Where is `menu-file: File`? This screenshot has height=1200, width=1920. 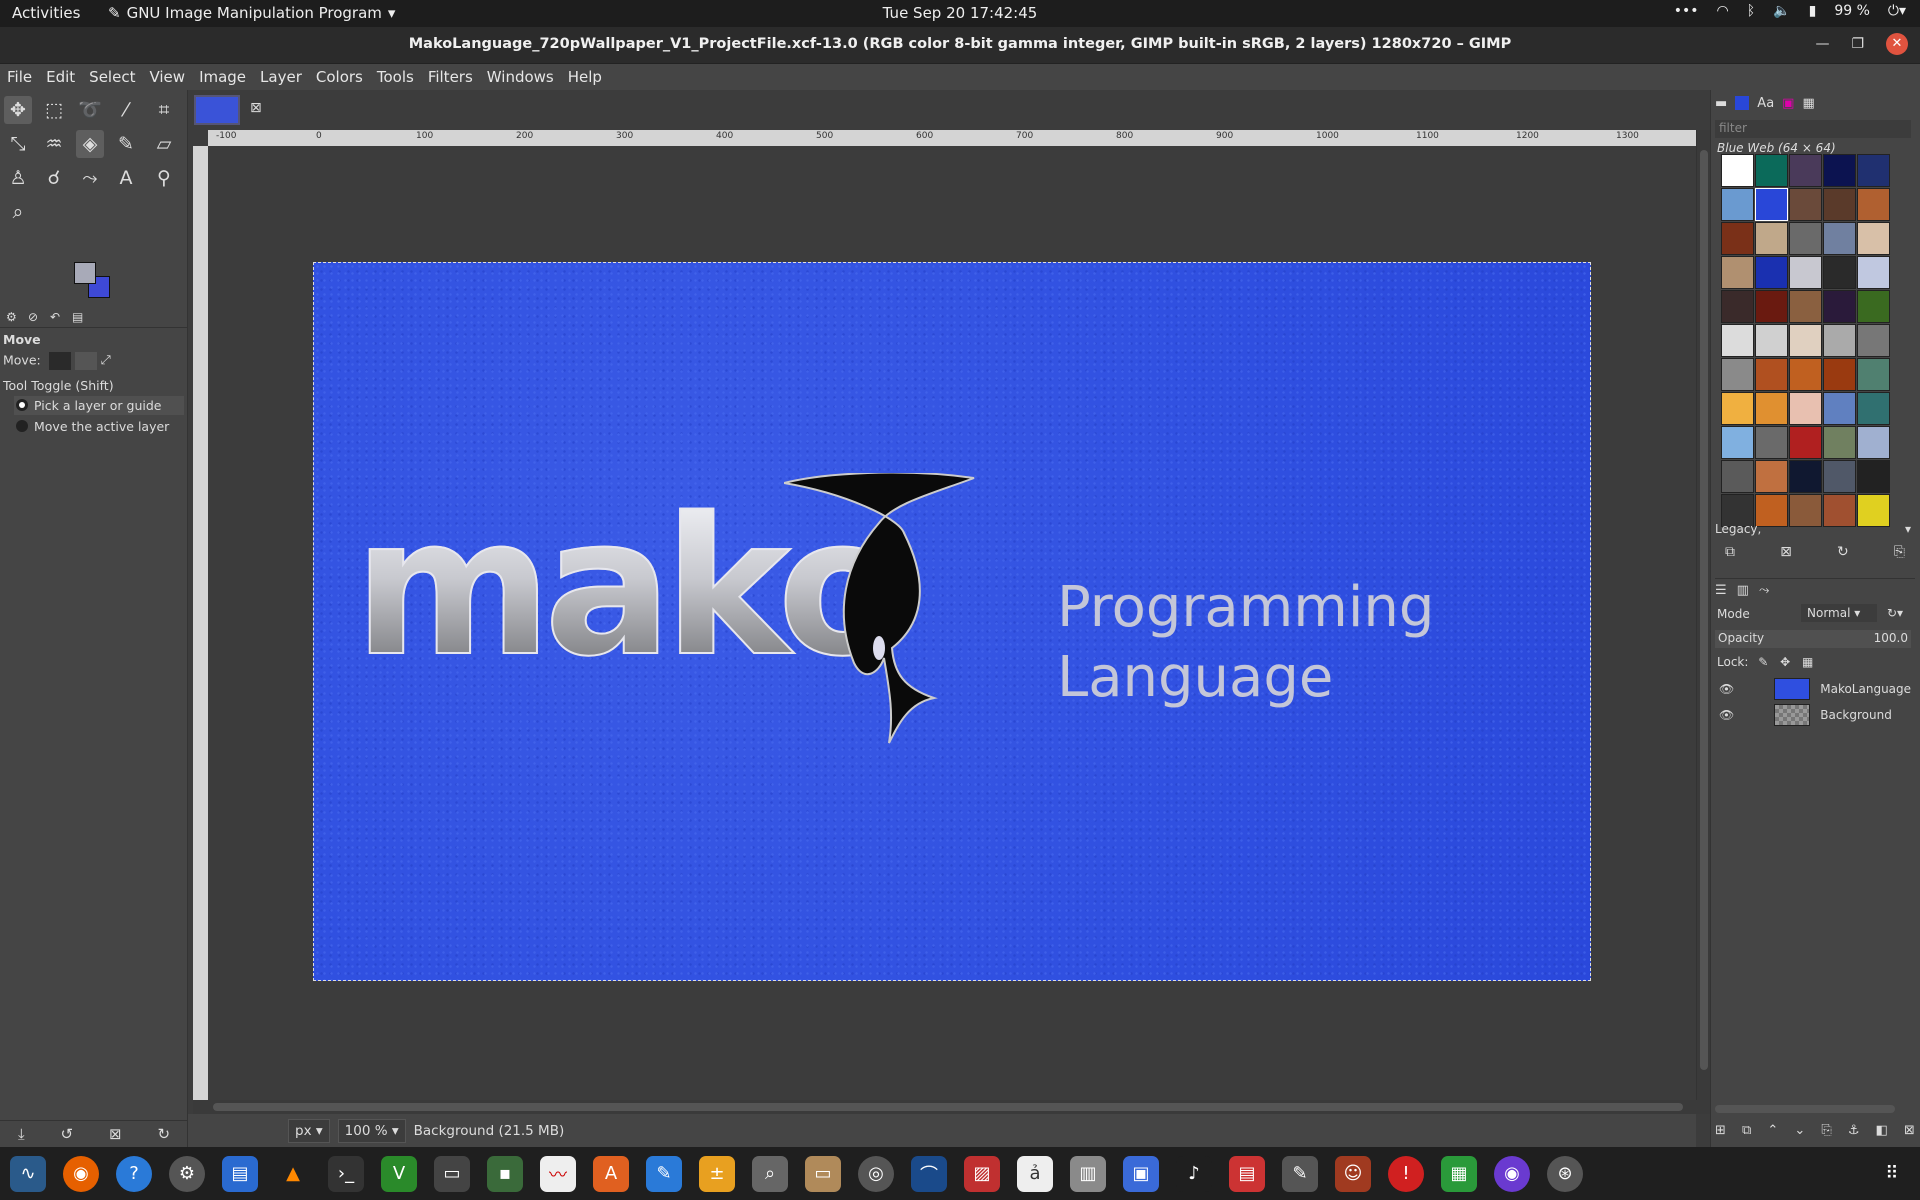 menu-file: File is located at coordinates (19, 77).